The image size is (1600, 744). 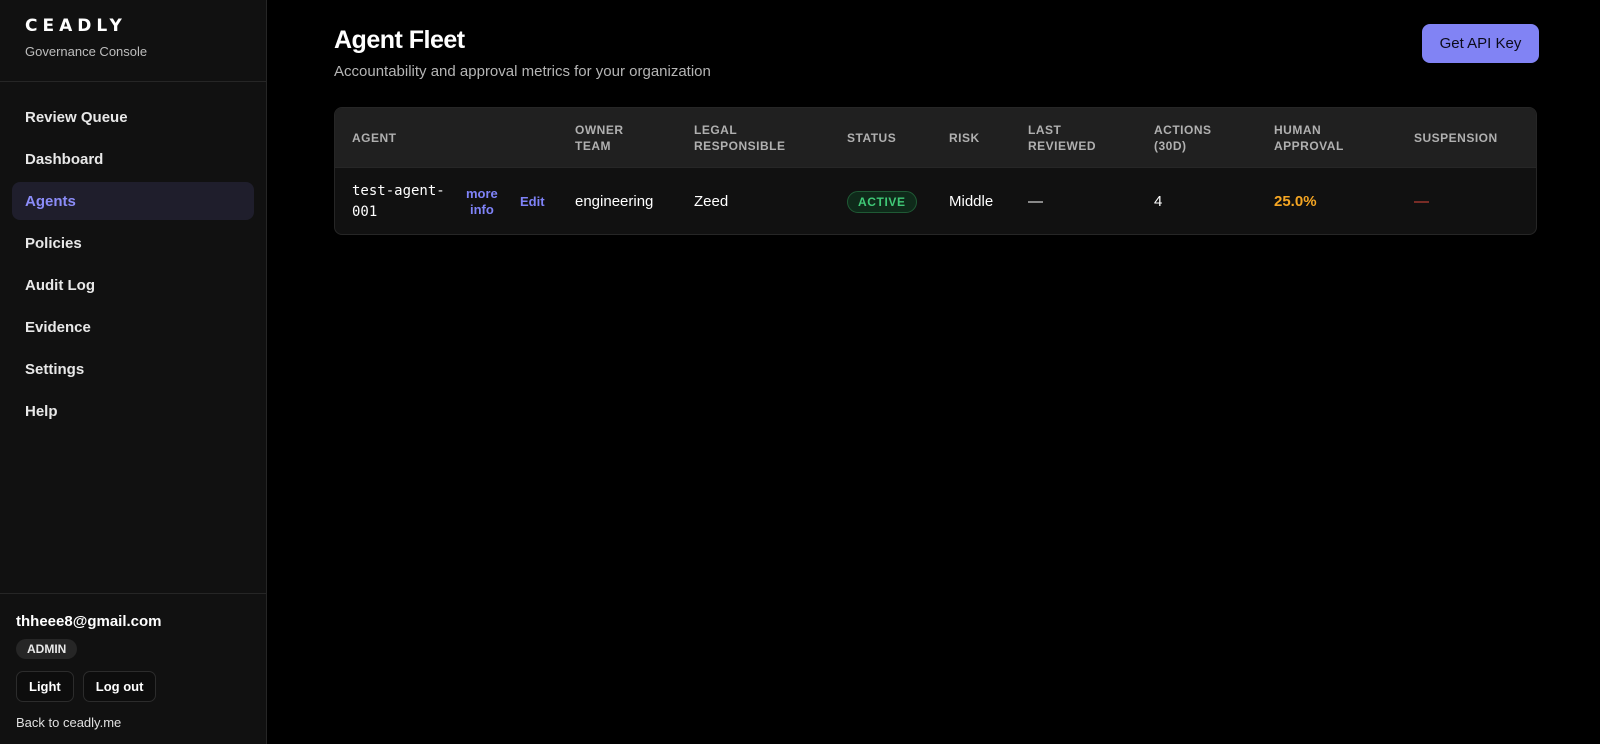 I want to click on sidebar-item-dashboard: Dashboard, so click(x=133, y=159).